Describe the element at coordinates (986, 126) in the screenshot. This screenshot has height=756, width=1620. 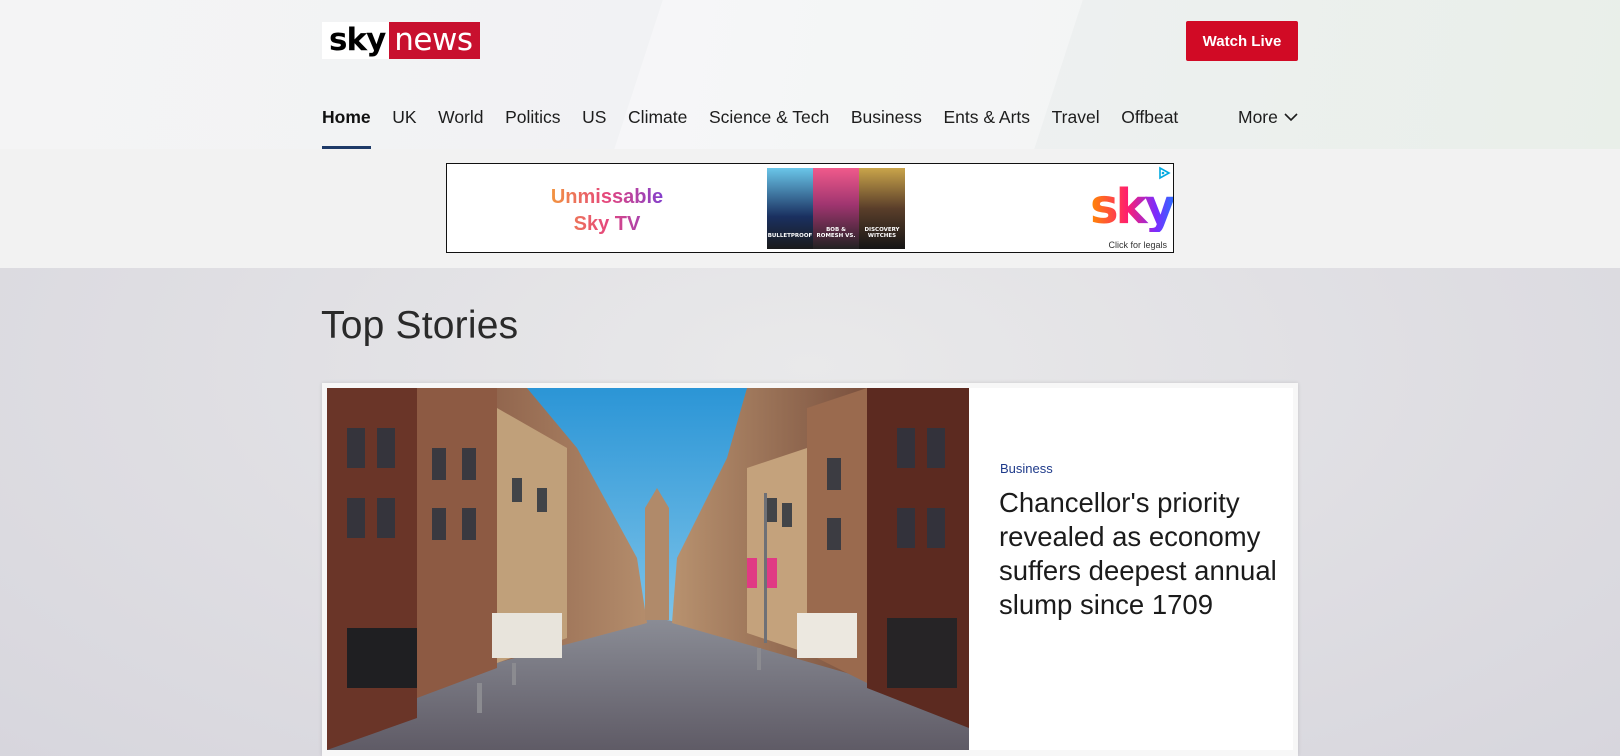
I see `nav-item-ents-arts: Ents & Arts` at that location.